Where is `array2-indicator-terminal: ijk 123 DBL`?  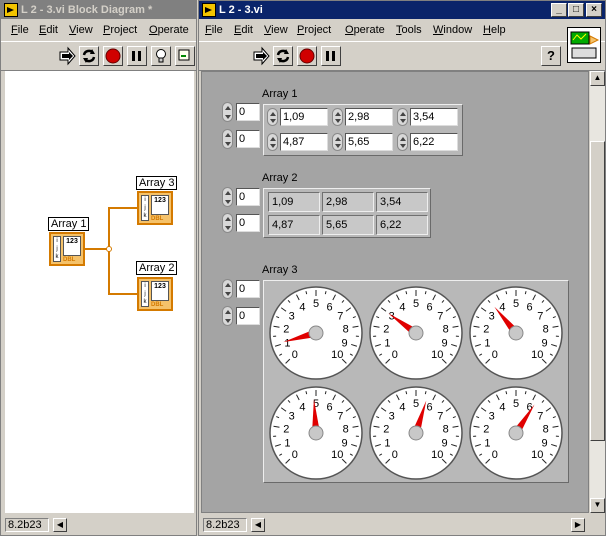
array2-indicator-terminal: ijk 123 DBL is located at coordinates (155, 294).